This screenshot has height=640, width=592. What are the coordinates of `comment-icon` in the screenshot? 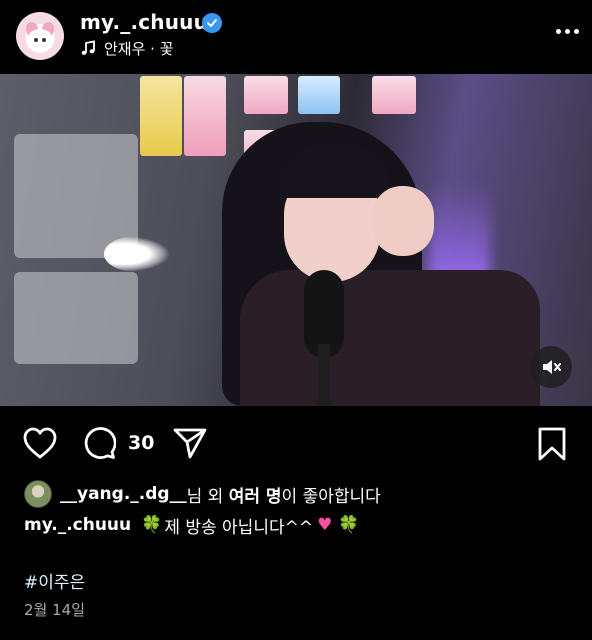 It's located at (99, 443).